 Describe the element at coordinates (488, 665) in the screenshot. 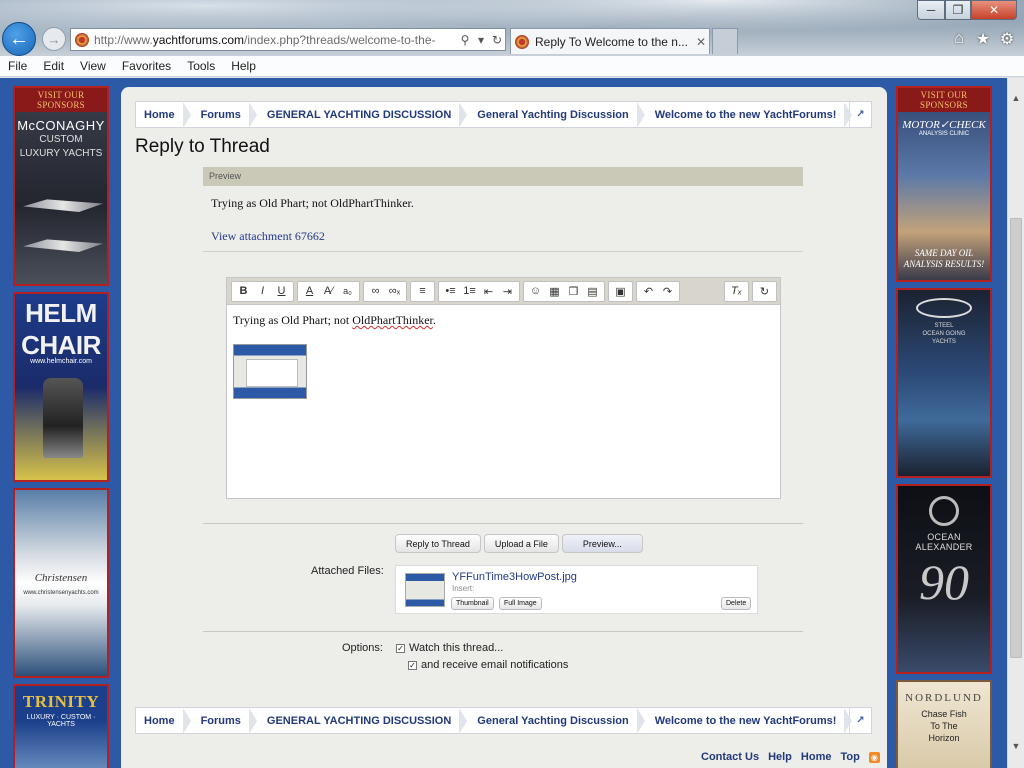

I see `email-notify-option: ✓ and receive email notifications` at that location.